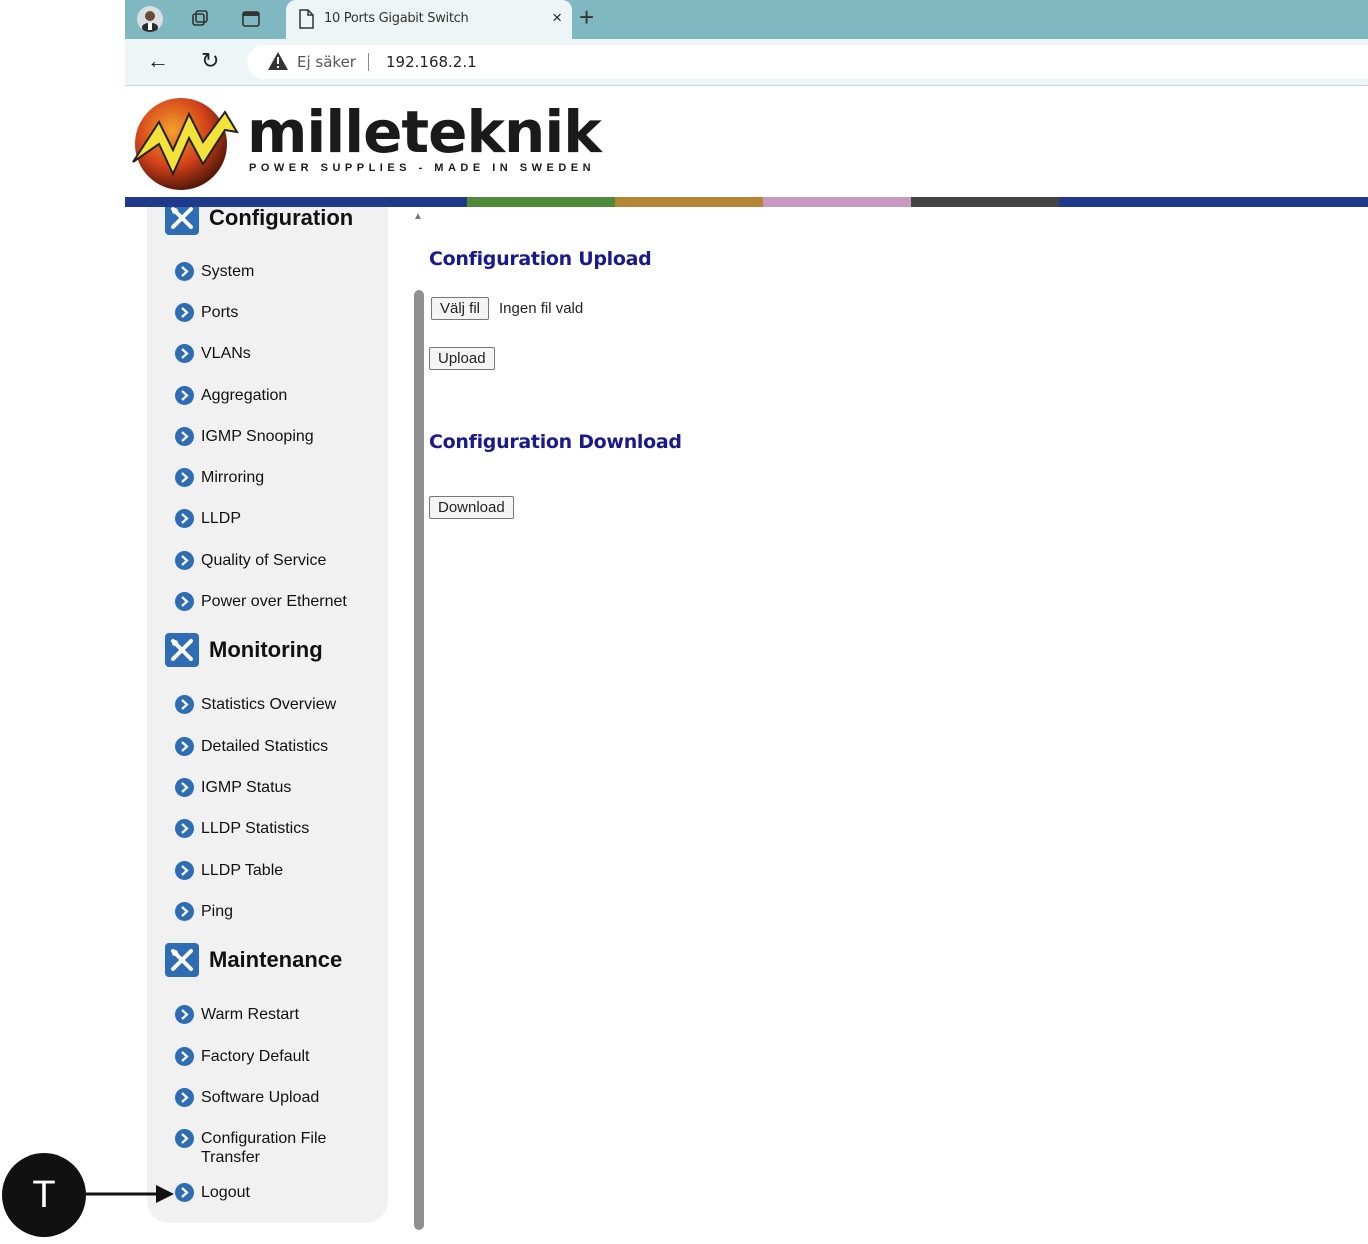 Image resolution: width=1368 pixels, height=1244 pixels. I want to click on sidebar-item-mirroring: Mirroring, so click(273, 477).